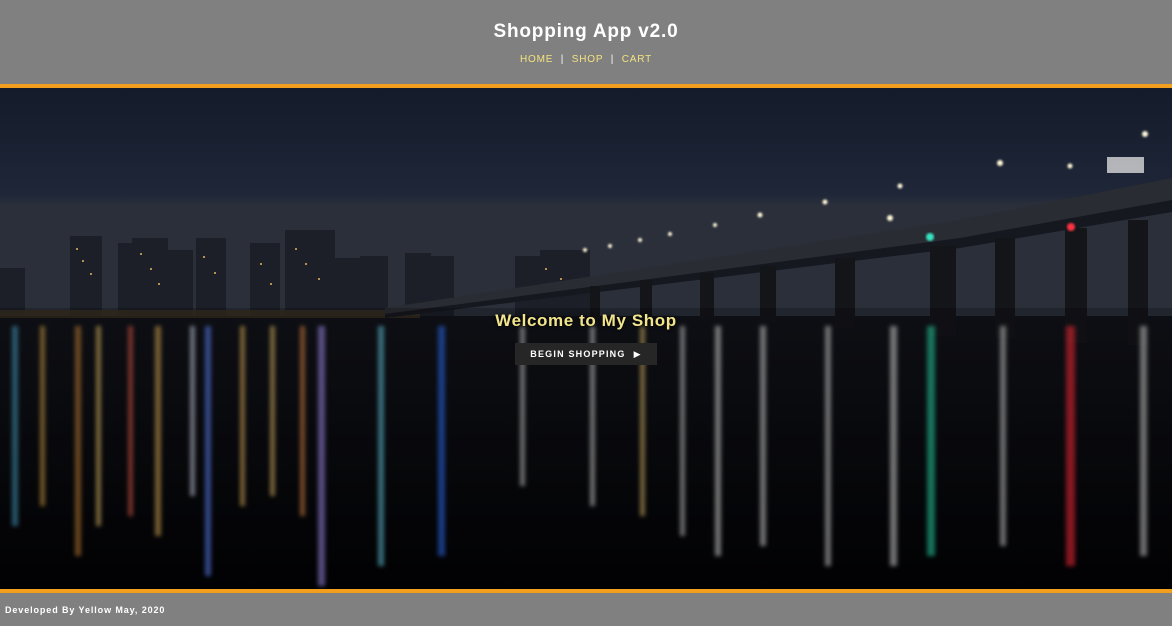  I want to click on site-footer: Developed By Yellow May, 2020, so click(586, 609).